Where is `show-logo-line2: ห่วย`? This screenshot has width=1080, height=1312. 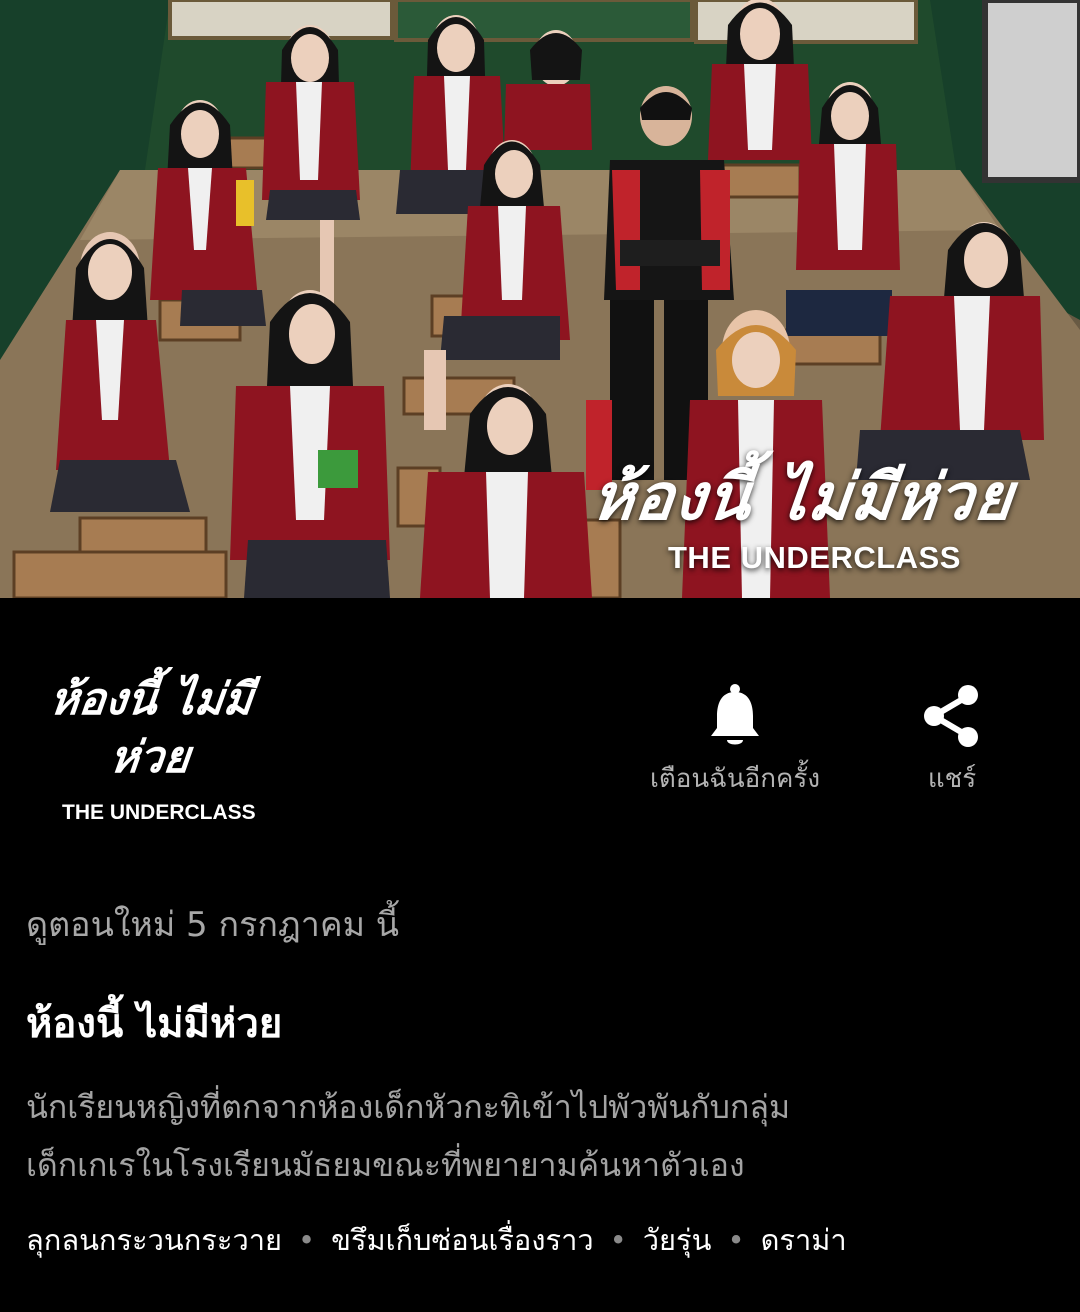
show-logo-line2: ห่วย is located at coordinates (150, 757).